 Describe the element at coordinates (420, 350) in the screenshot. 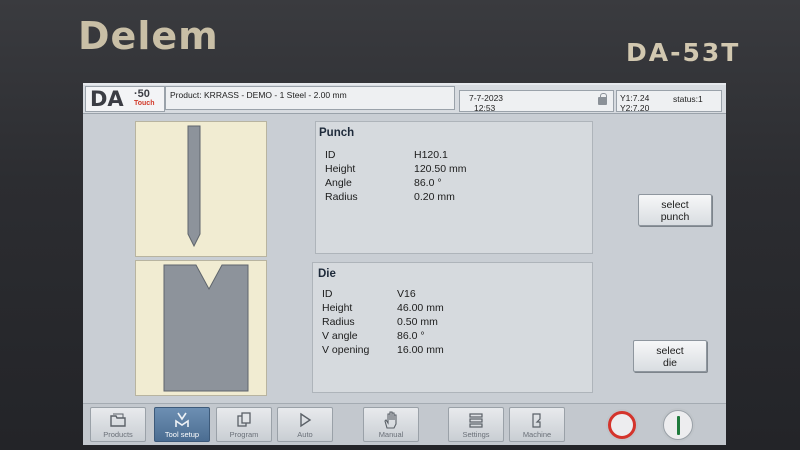

I see `value: 16.00 mm` at that location.